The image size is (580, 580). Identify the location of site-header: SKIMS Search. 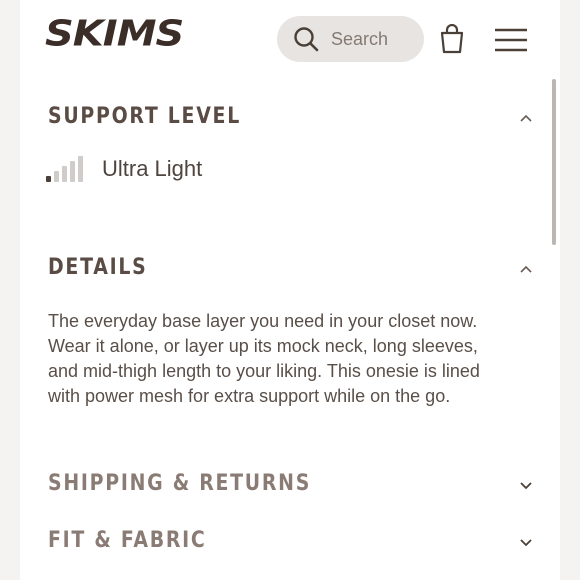
(290, 40).